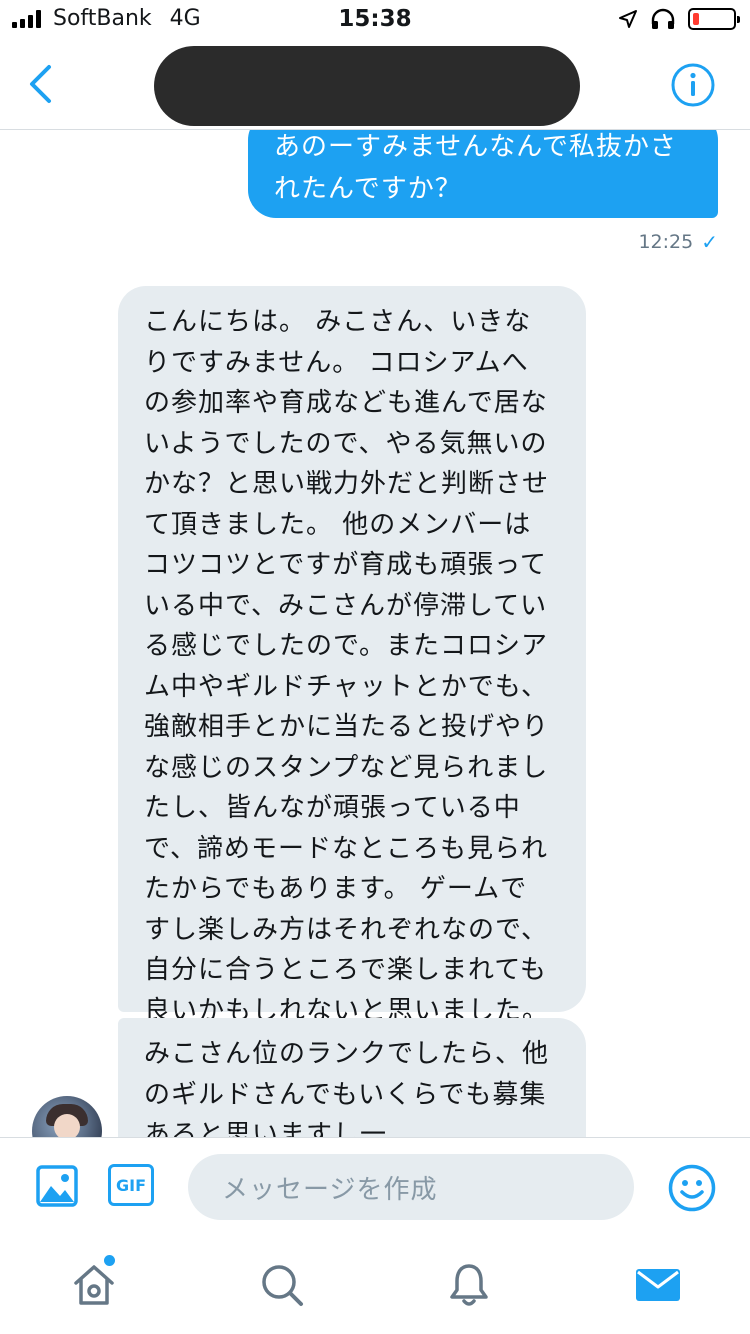 The image size is (750, 1334). What do you see at coordinates (709, 242) in the screenshot?
I see `sent-check-icon: ✓` at bounding box center [709, 242].